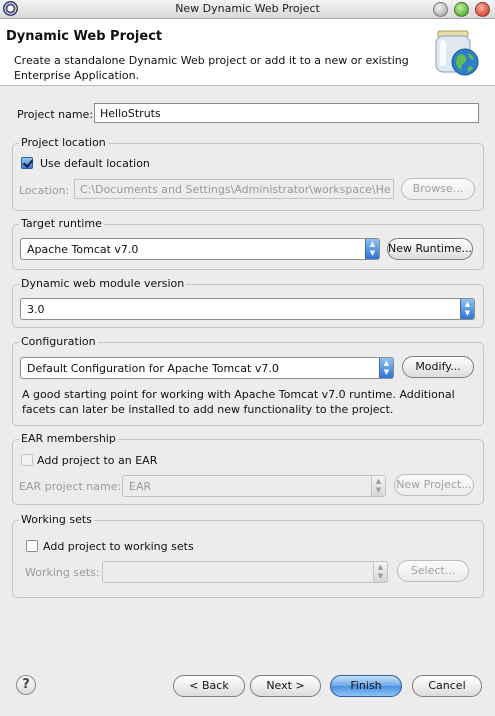 Image resolution: width=495 pixels, height=716 pixels. Describe the element at coordinates (248, 559) in the screenshot. I see `working-sets-group` at that location.